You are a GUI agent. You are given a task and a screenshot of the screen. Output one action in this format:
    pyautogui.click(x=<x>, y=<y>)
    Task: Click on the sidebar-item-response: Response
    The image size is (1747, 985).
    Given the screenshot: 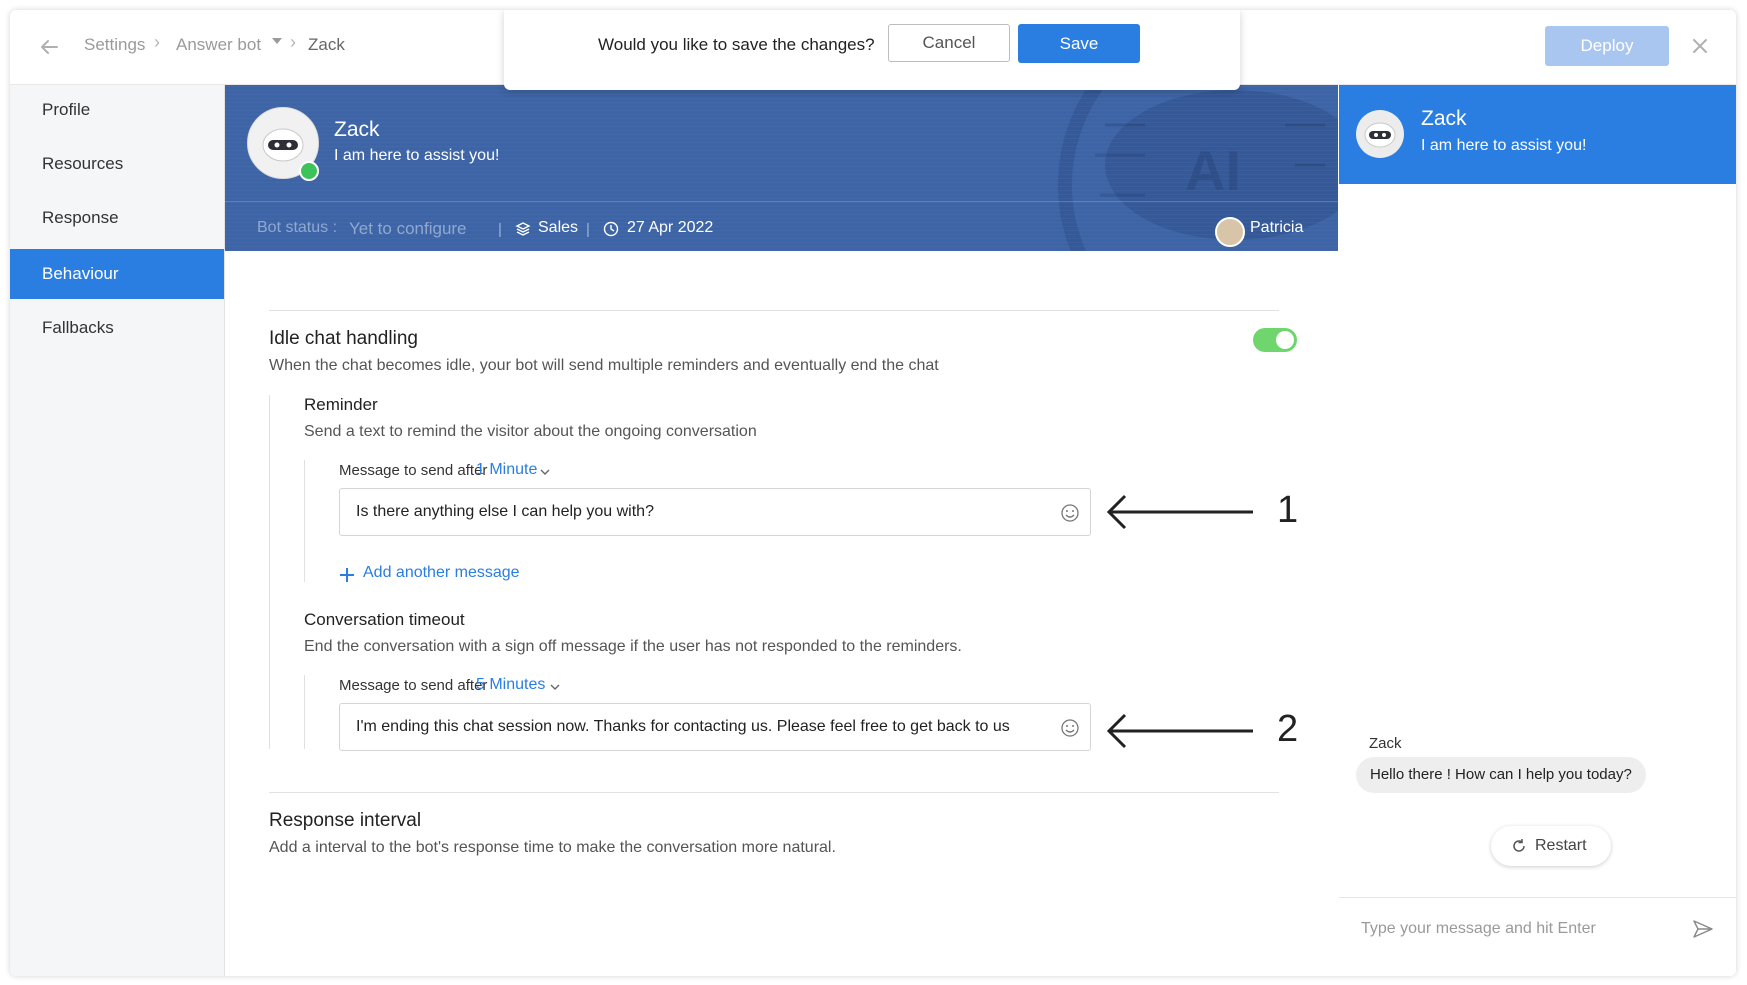 What is the action you would take?
    pyautogui.click(x=117, y=218)
    